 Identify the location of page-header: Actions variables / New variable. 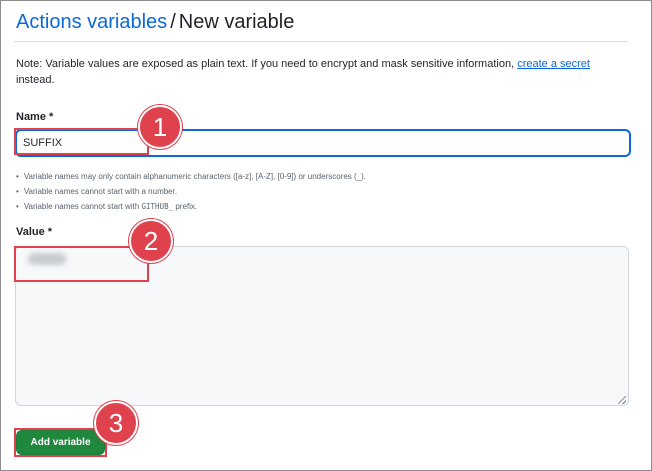
(155, 22).